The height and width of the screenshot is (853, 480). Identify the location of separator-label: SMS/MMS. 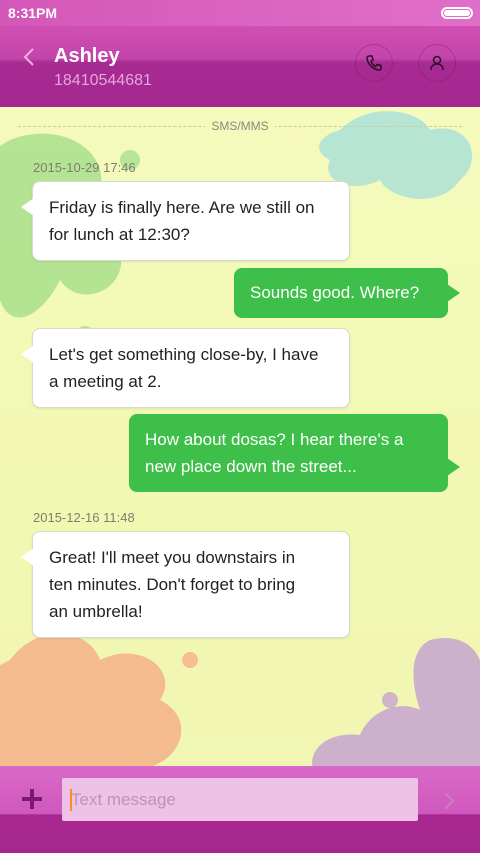
(240, 126).